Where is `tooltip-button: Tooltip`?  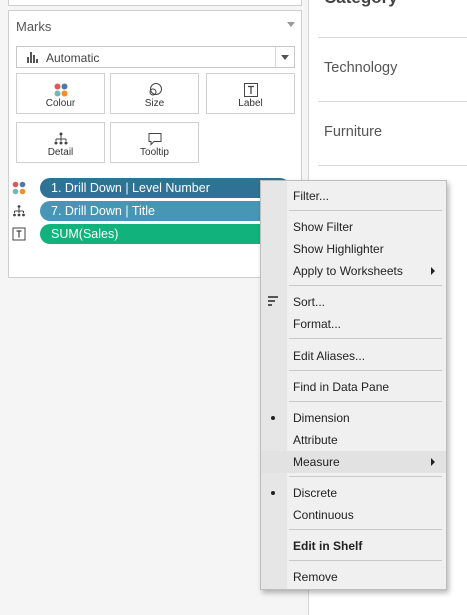 tooltip-button: Tooltip is located at coordinates (154, 142).